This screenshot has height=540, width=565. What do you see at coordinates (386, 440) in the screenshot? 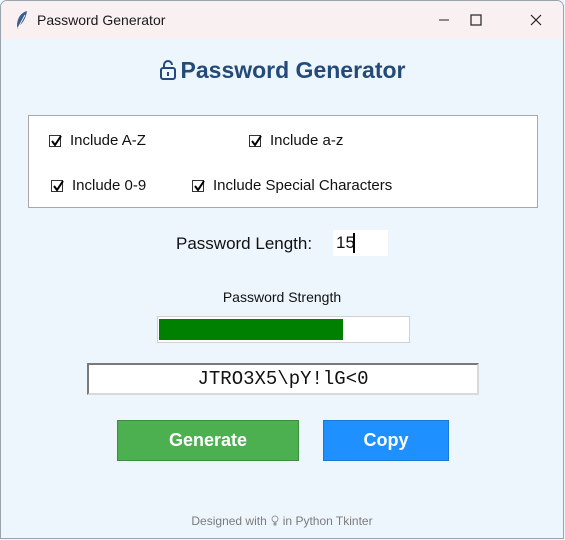
I see `copy-button: Copy` at bounding box center [386, 440].